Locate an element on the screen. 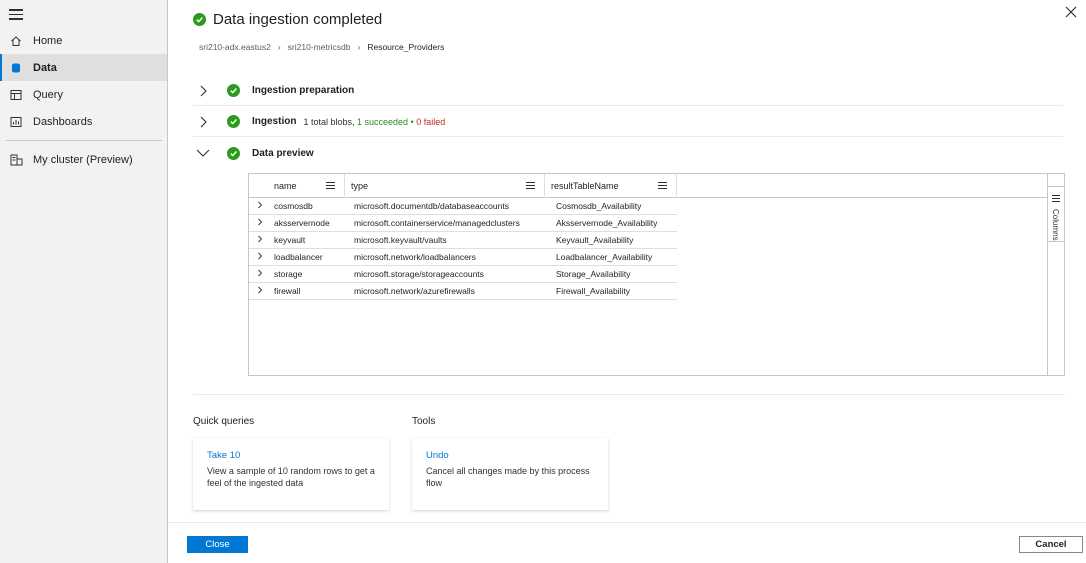 This screenshot has width=1086, height=563. table-cell: microsoft.network/loadbalancers is located at coordinates (415, 257).